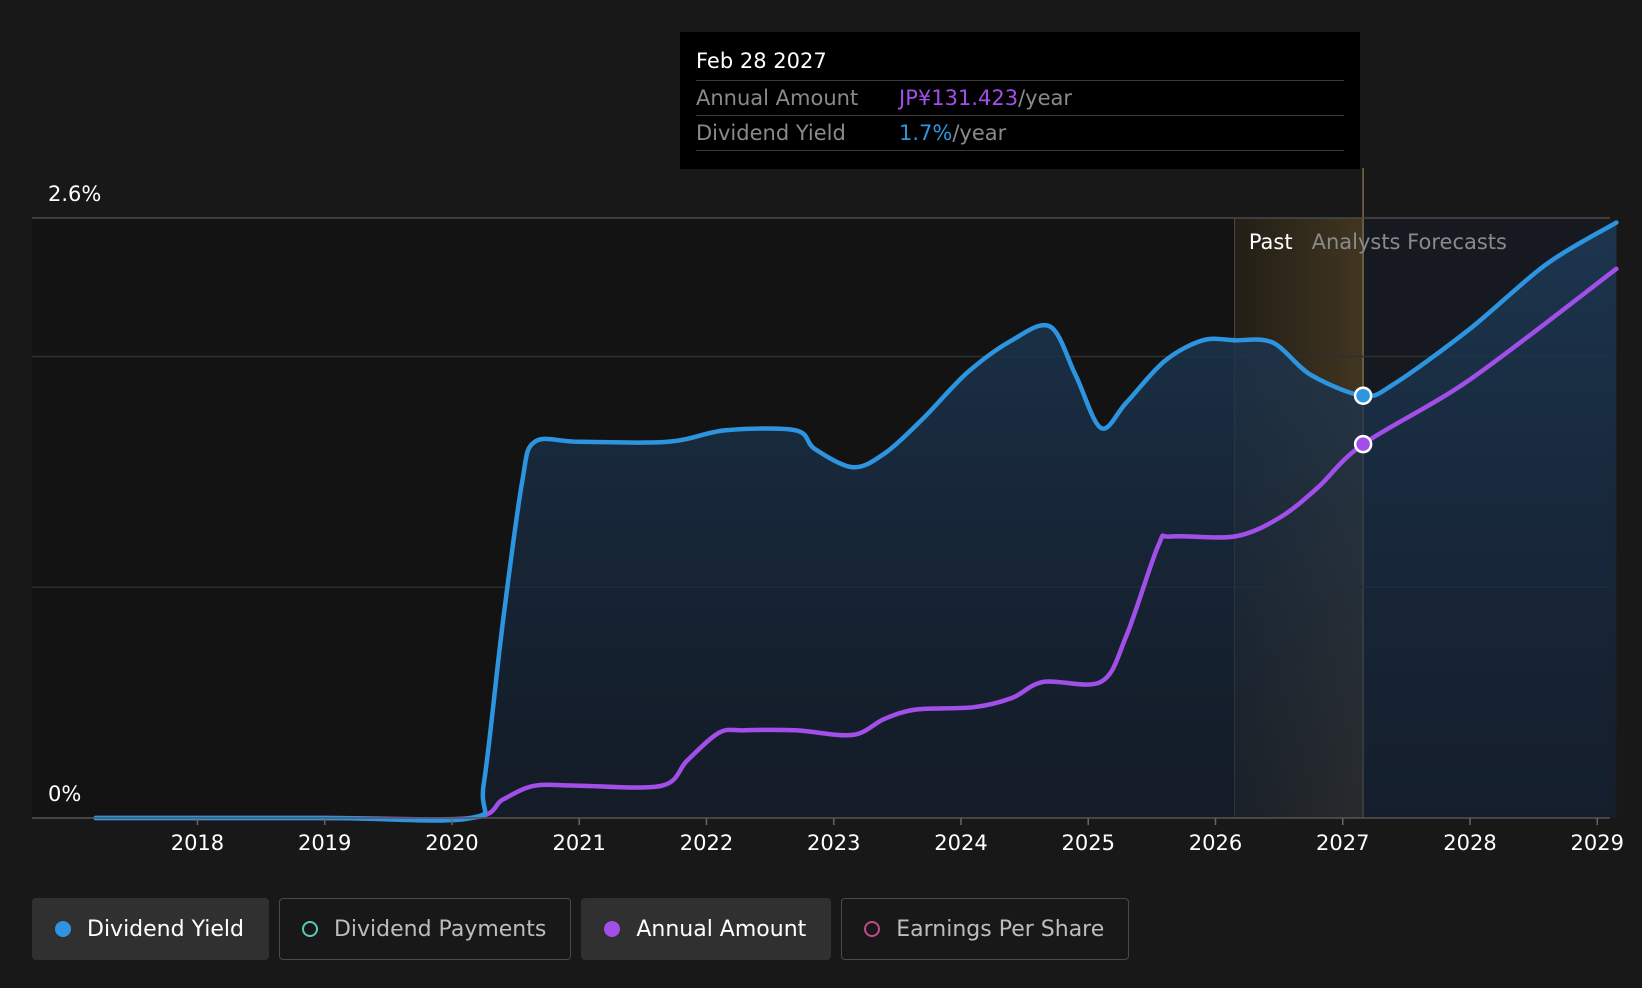 This screenshot has height=988, width=1642. Describe the element at coordinates (451, 843) in the screenshot. I see `x-tick-label: 2020` at that location.